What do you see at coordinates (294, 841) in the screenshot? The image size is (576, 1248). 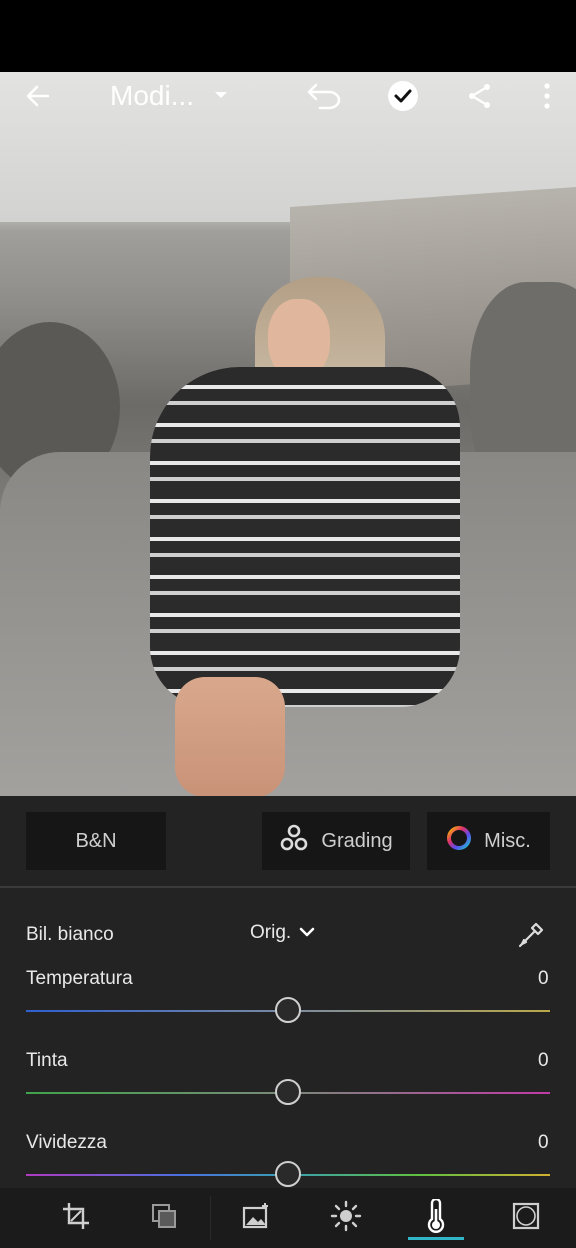 I see `grading-icon` at bounding box center [294, 841].